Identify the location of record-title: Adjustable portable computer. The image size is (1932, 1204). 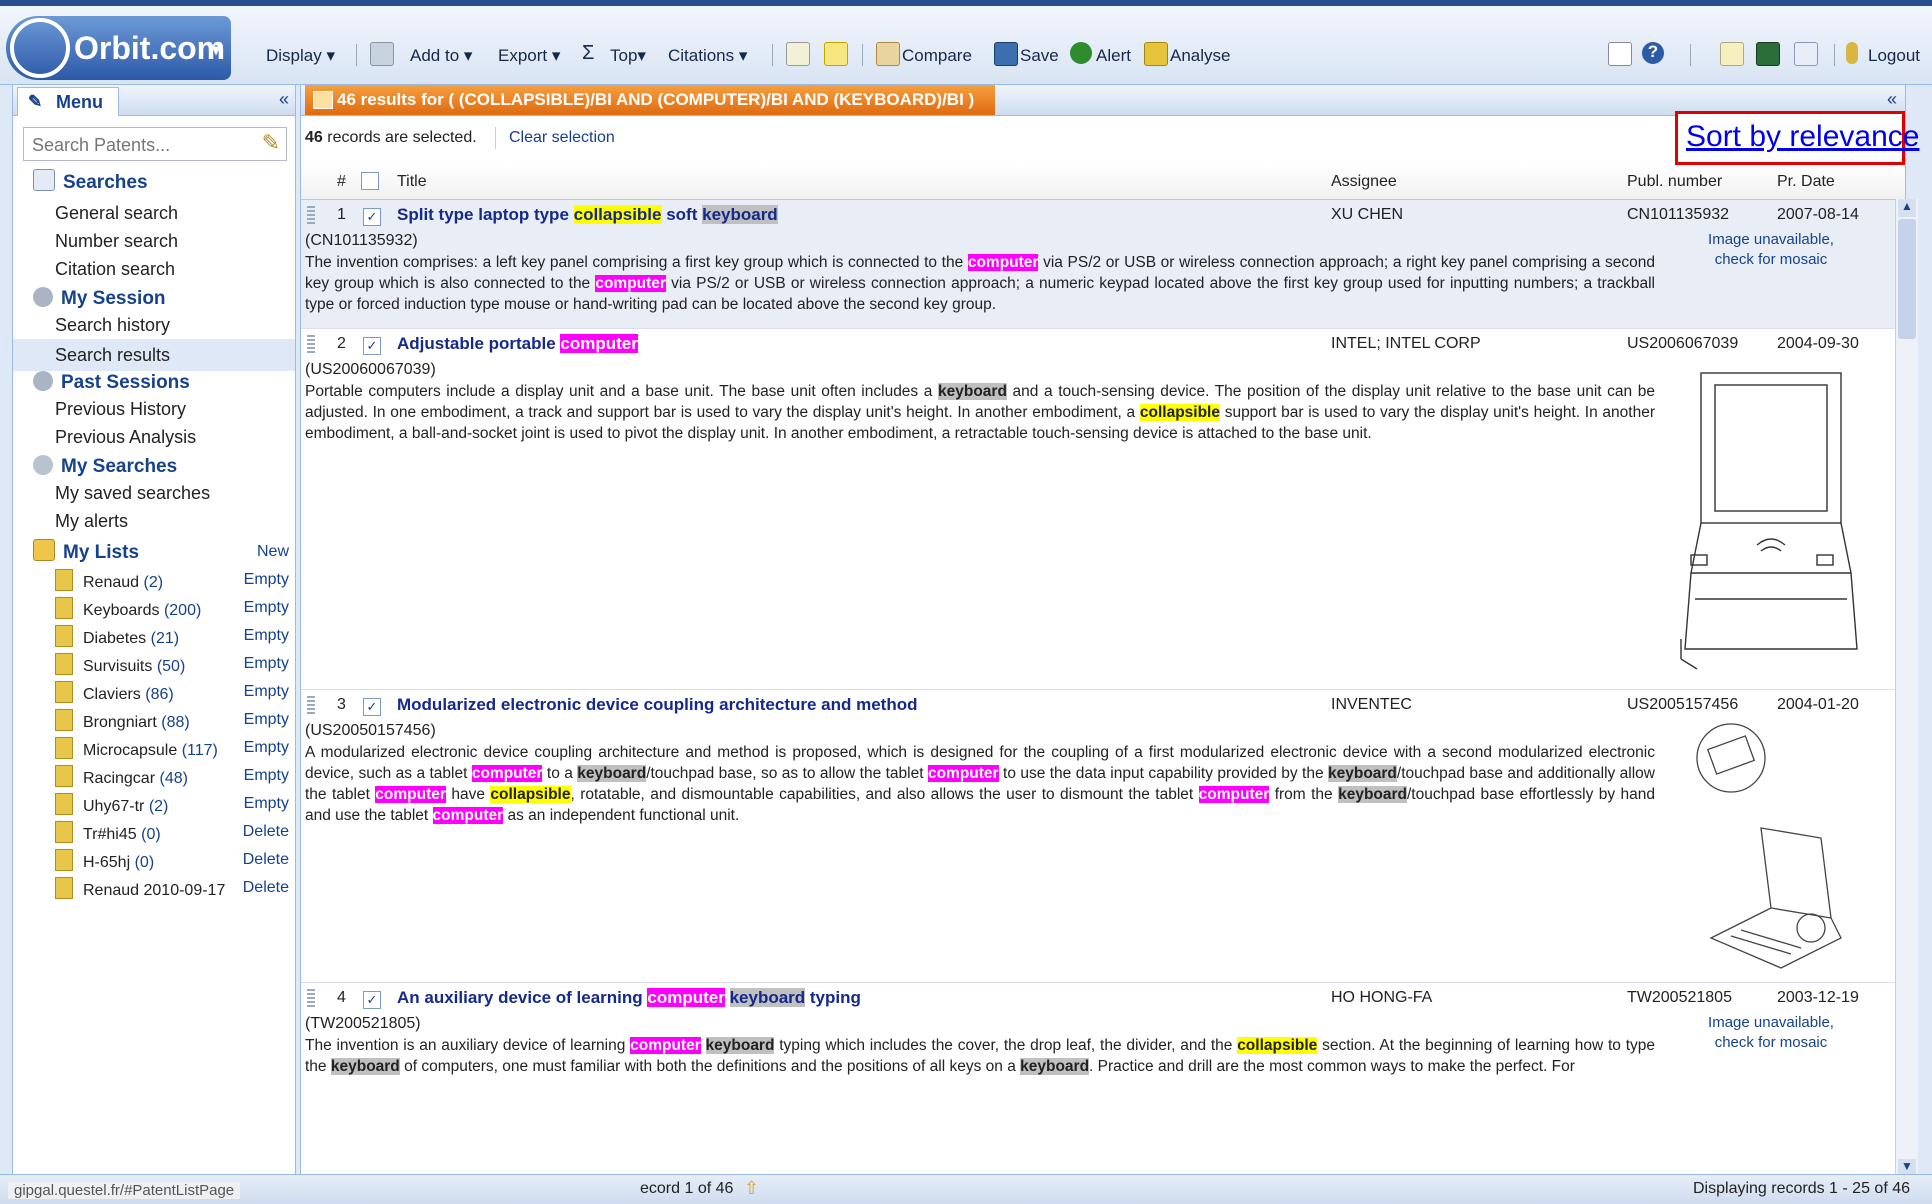
(517, 344).